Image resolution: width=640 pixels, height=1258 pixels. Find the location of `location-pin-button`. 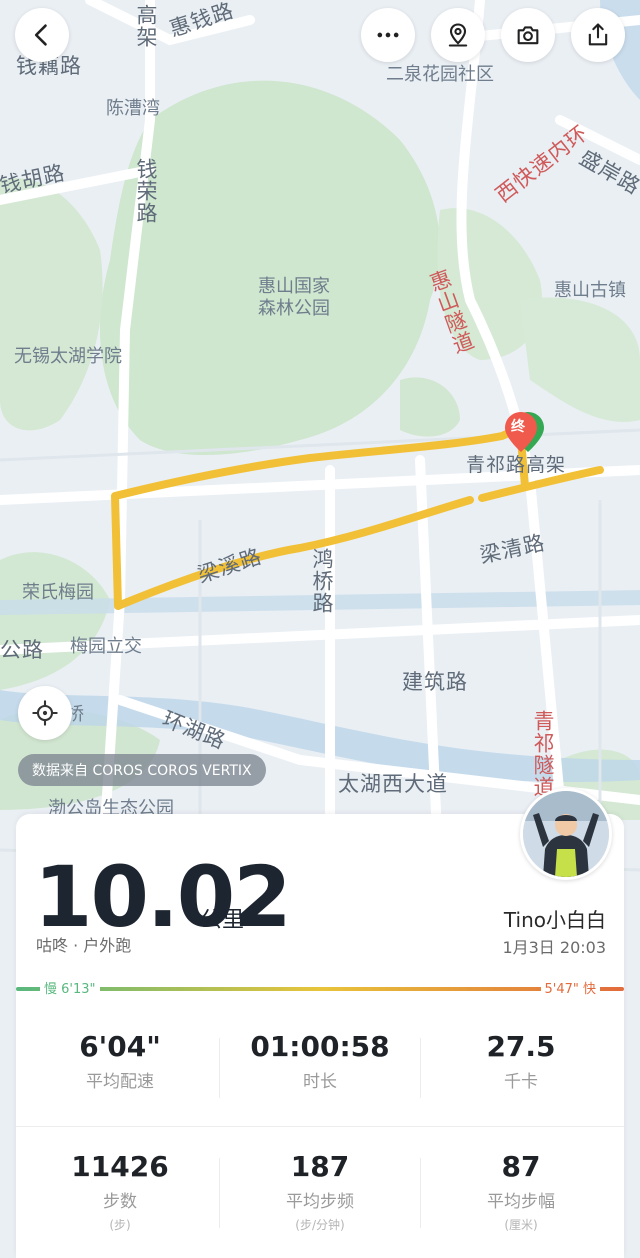

location-pin-button is located at coordinates (458, 35).